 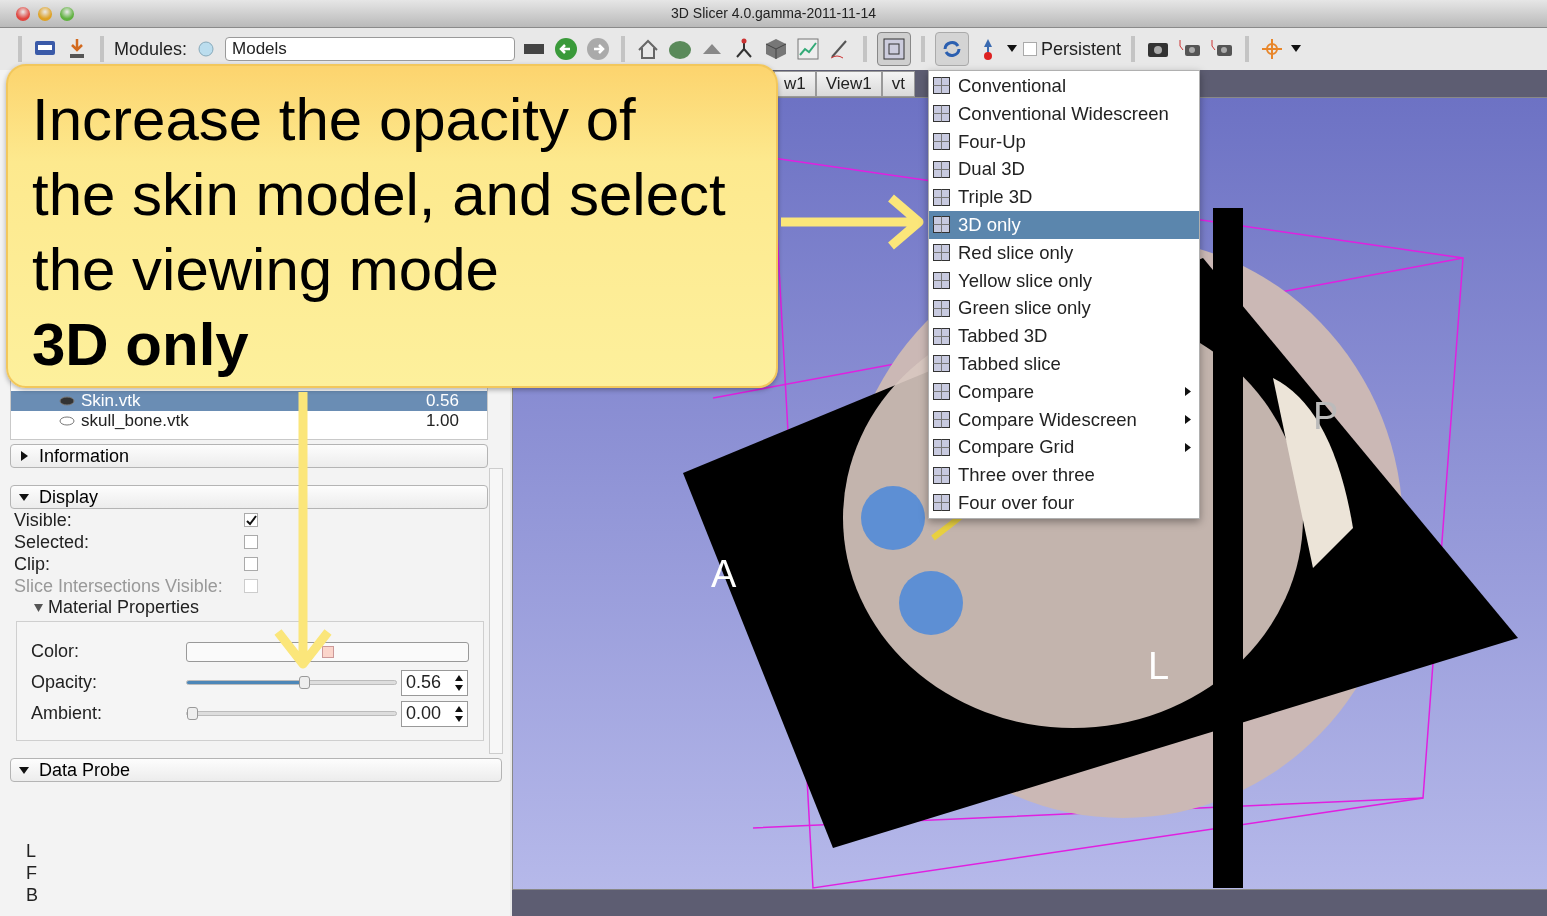 What do you see at coordinates (327, 651) in the screenshot?
I see `color-picker` at bounding box center [327, 651].